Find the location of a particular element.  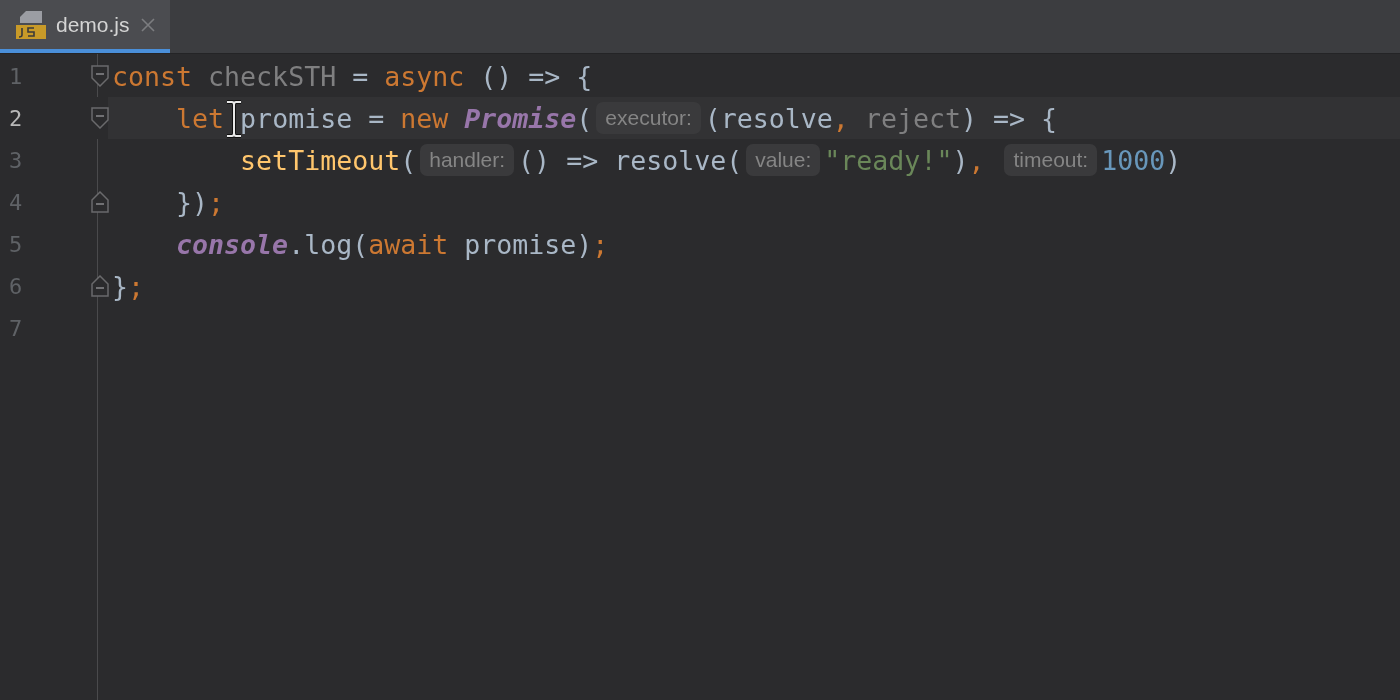

line-number: 5 is located at coordinates (16, 244).